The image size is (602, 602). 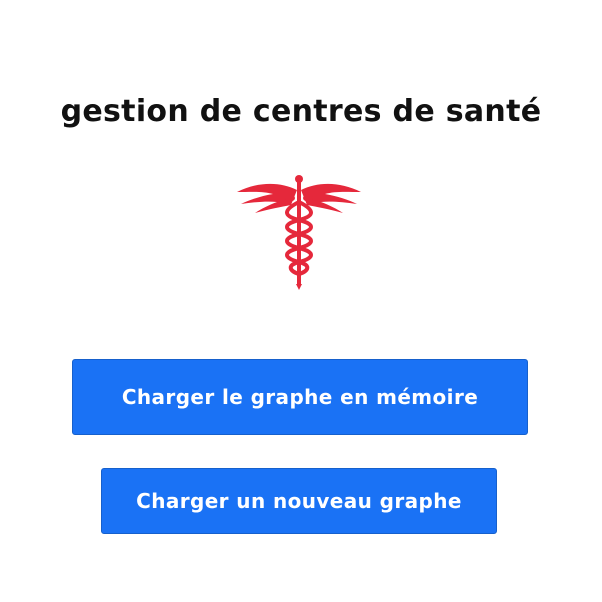 What do you see at coordinates (299, 231) in the screenshot?
I see `caduceus-icon` at bounding box center [299, 231].